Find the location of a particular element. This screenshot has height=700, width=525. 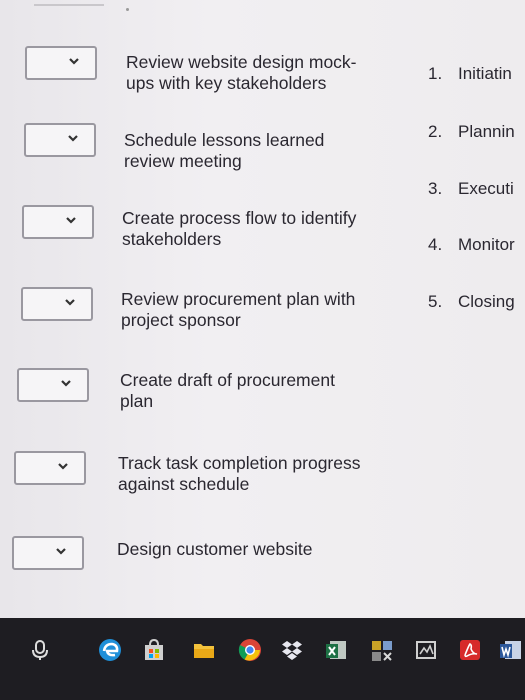

app-icon is located at coordinates (426, 650).